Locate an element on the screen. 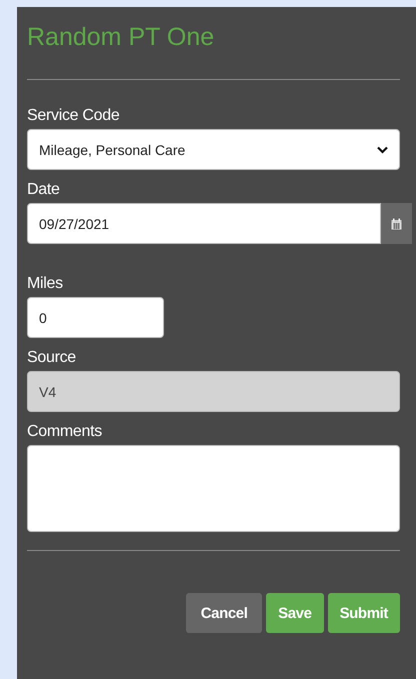 This screenshot has height=679, width=416. field-label: Date is located at coordinates (44, 190).